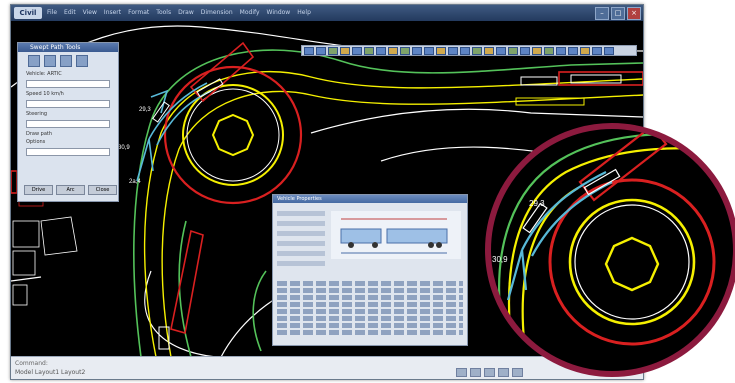 The width and height of the screenshot is (735, 383). I want to click on zoom-dimension-label: 29,3, so click(537, 203).